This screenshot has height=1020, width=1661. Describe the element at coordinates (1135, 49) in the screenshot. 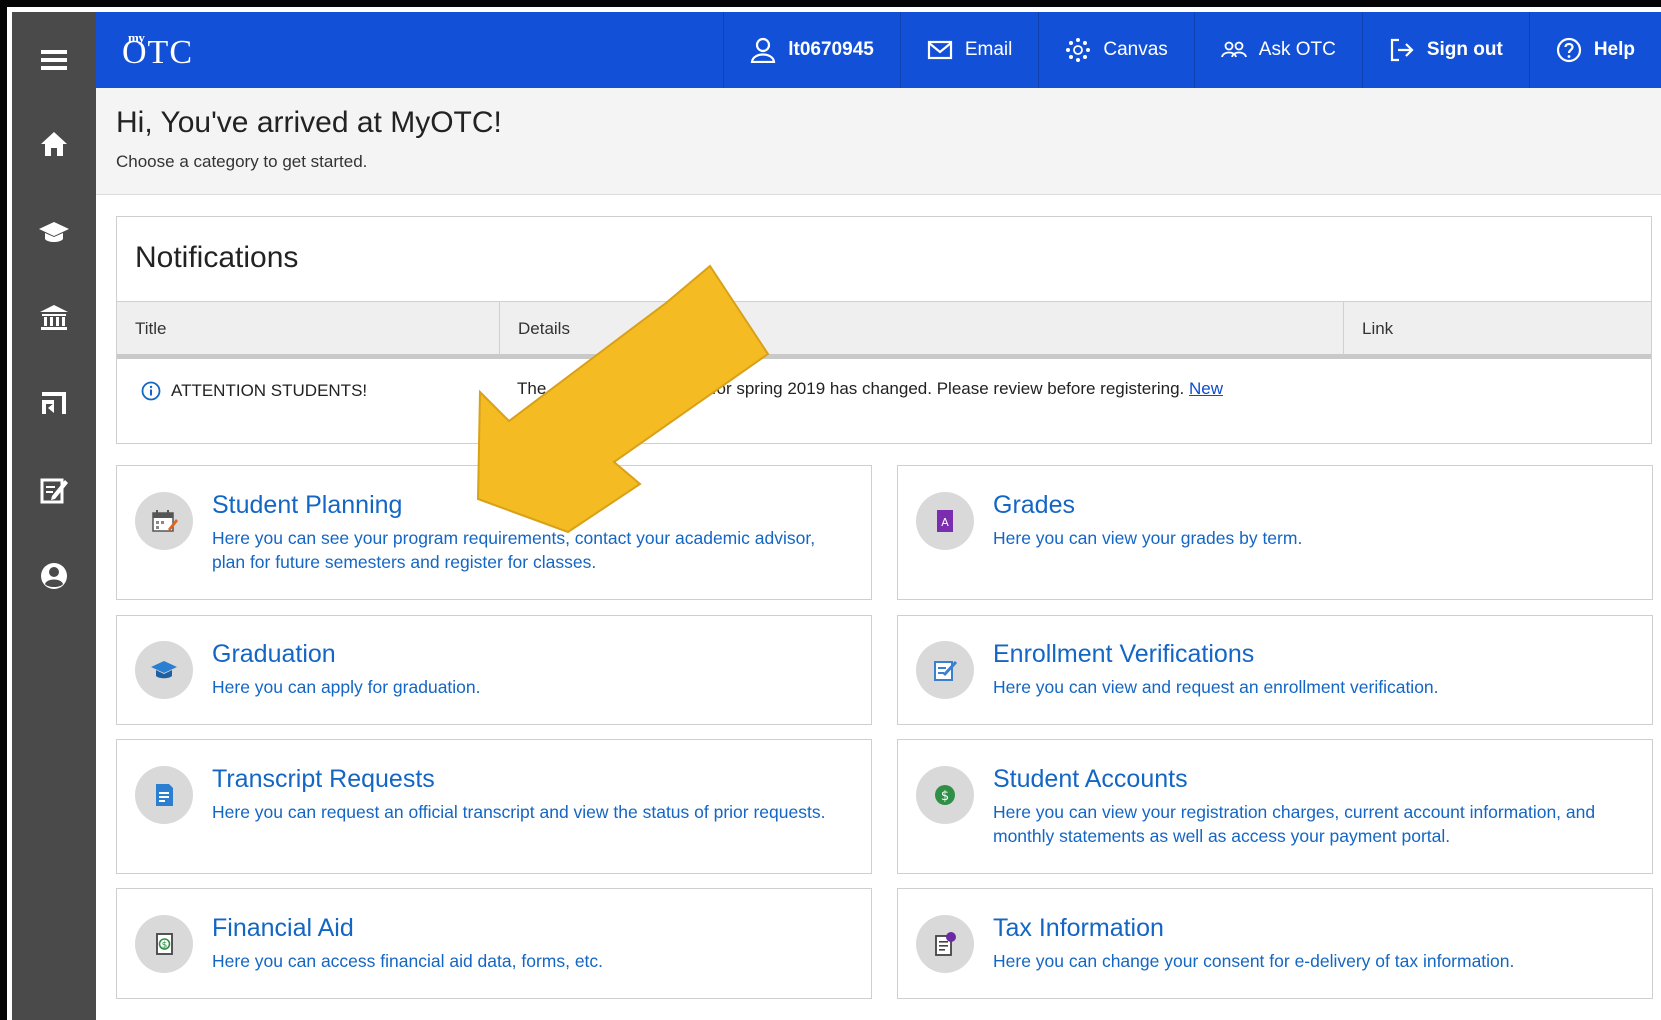

I see `nav-canvas-label: Canvas` at that location.